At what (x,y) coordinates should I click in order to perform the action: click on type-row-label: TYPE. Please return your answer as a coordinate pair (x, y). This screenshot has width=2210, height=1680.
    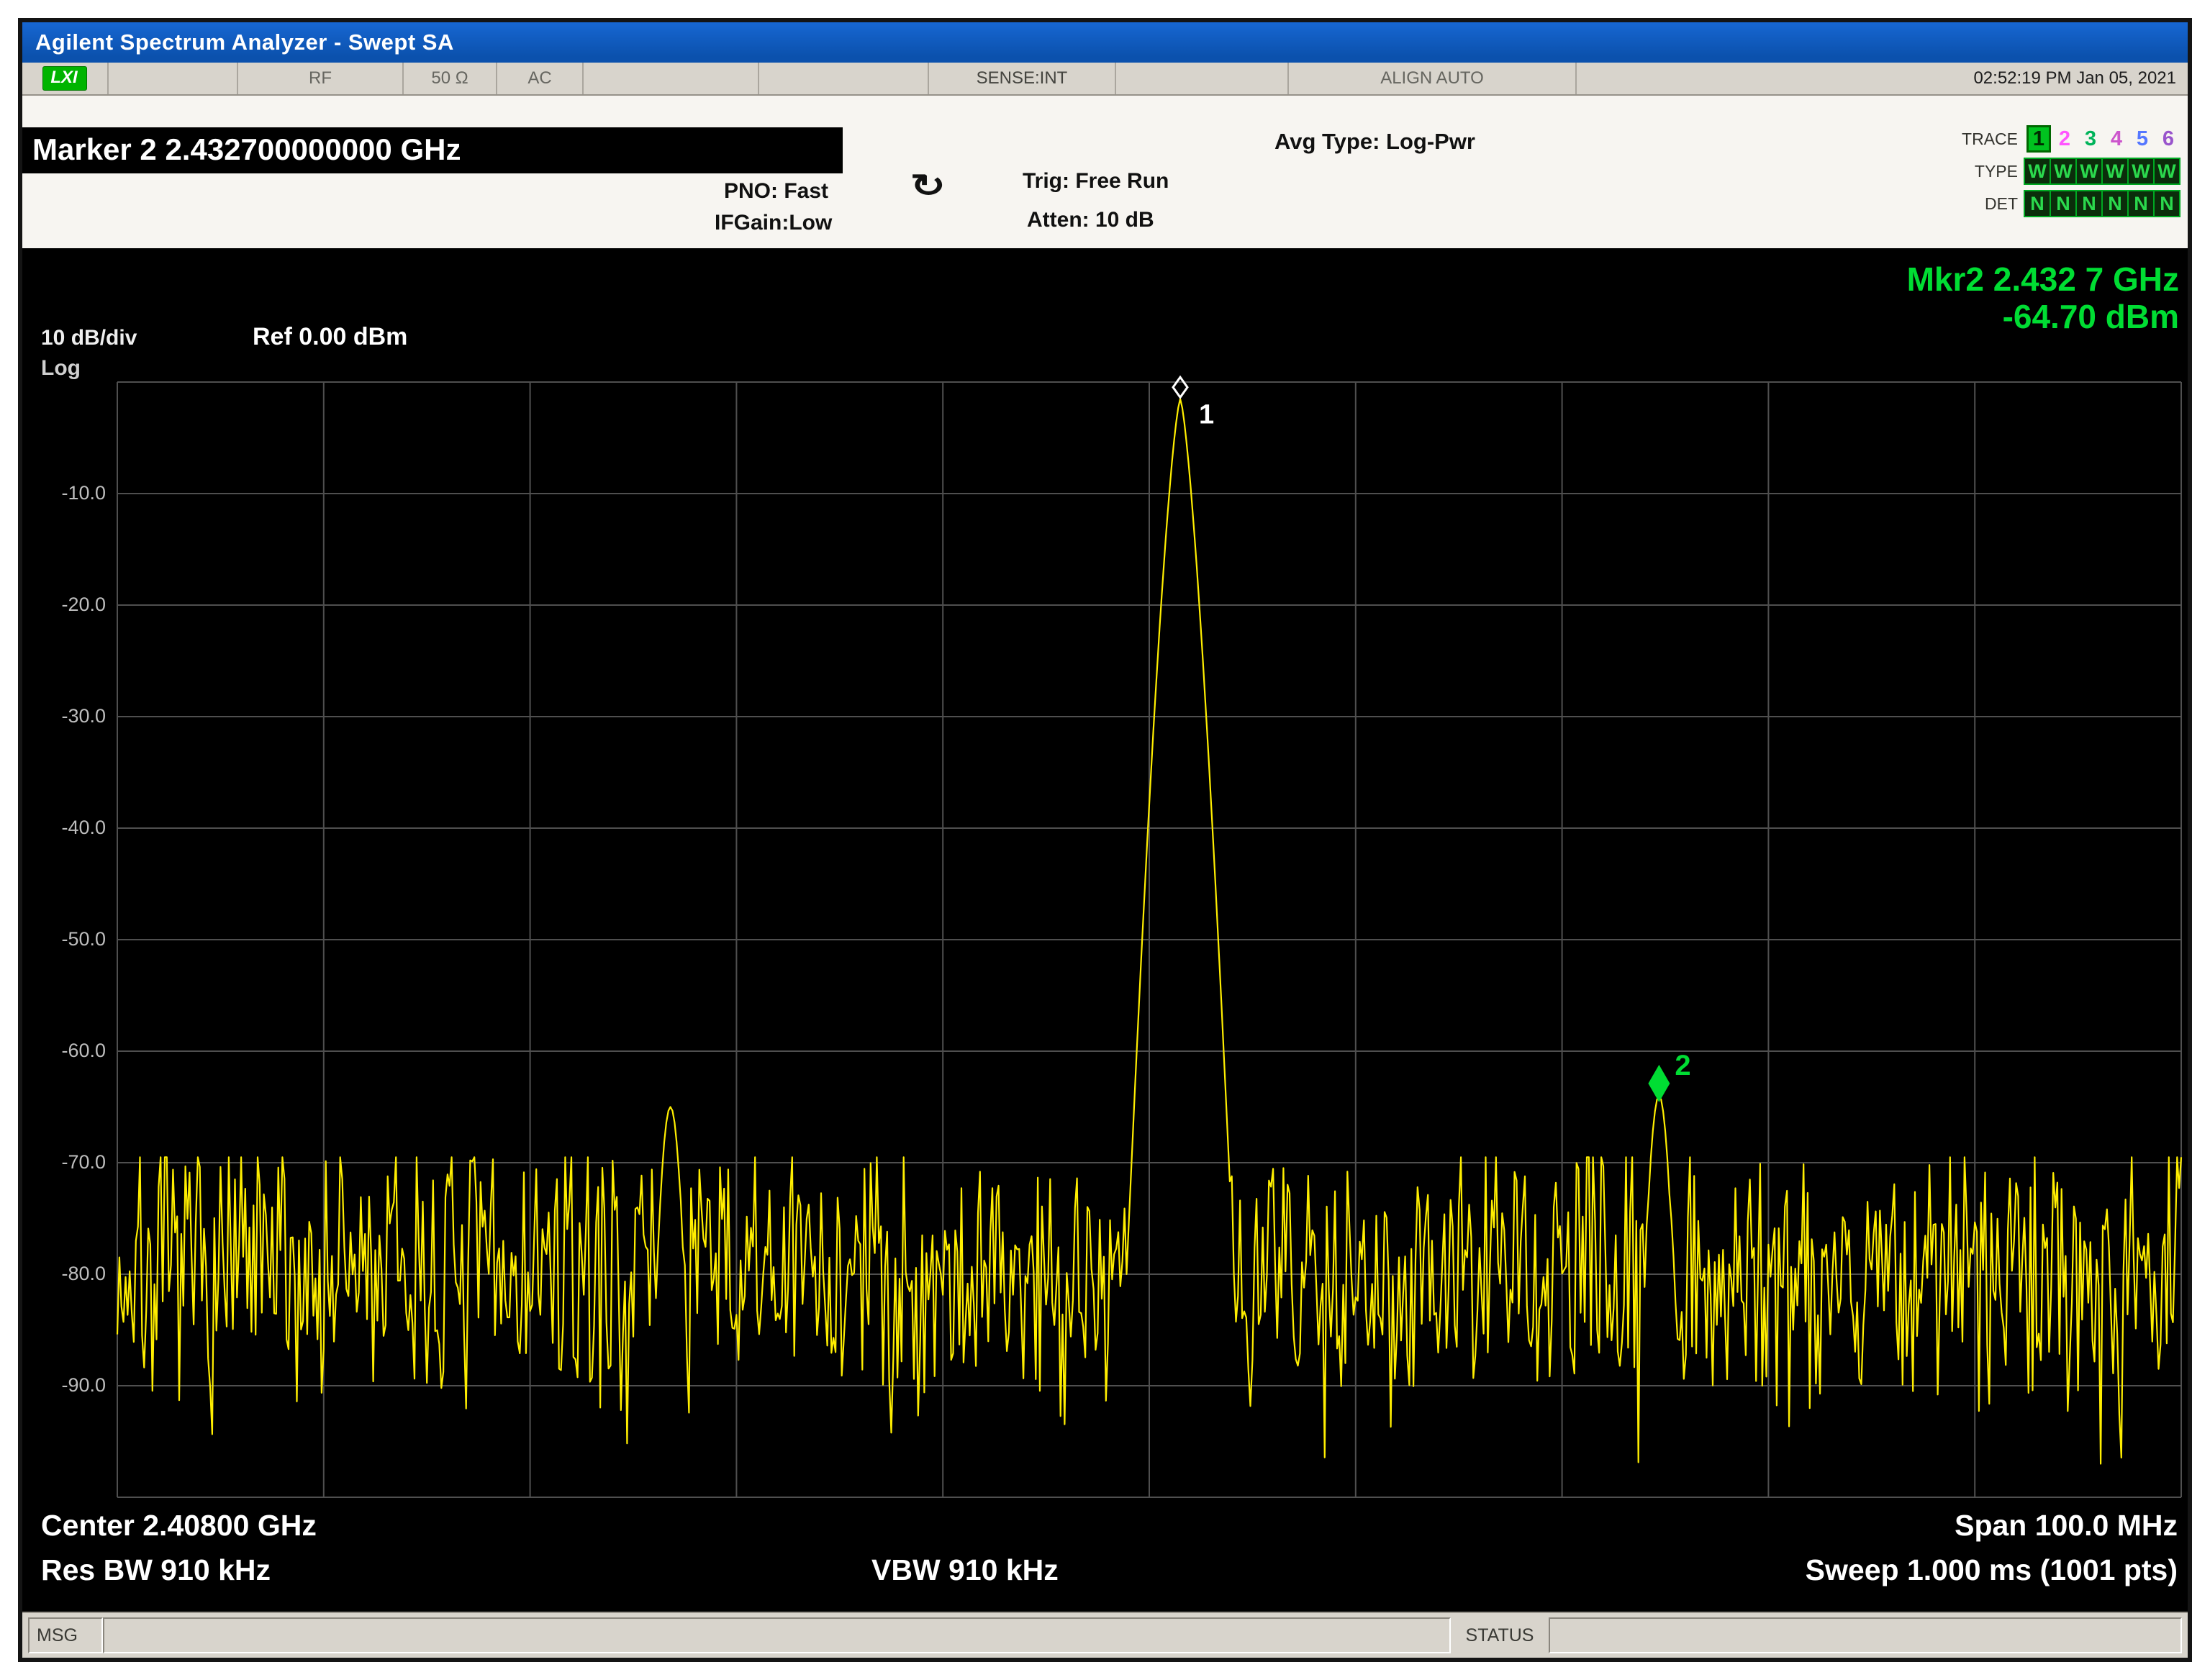
    Looking at the image, I should click on (1996, 171).